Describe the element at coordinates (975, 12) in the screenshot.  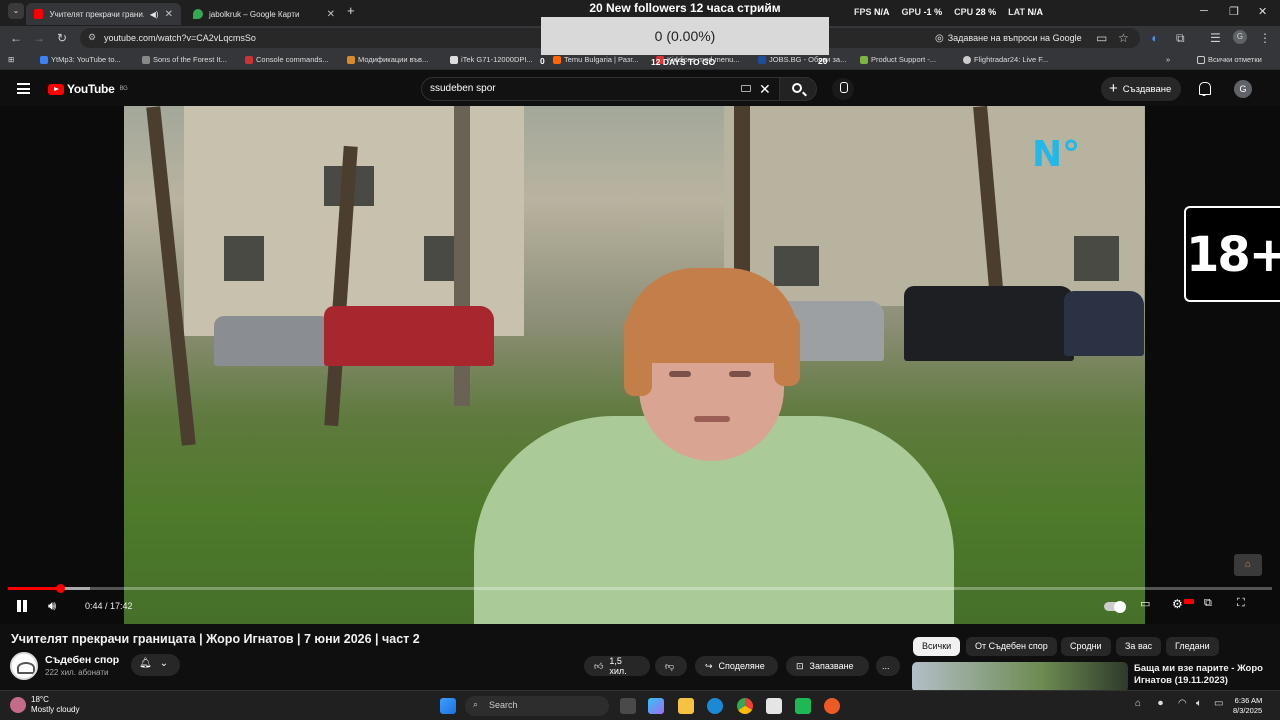
I see `hud-cpu: CPU 28 %` at that location.